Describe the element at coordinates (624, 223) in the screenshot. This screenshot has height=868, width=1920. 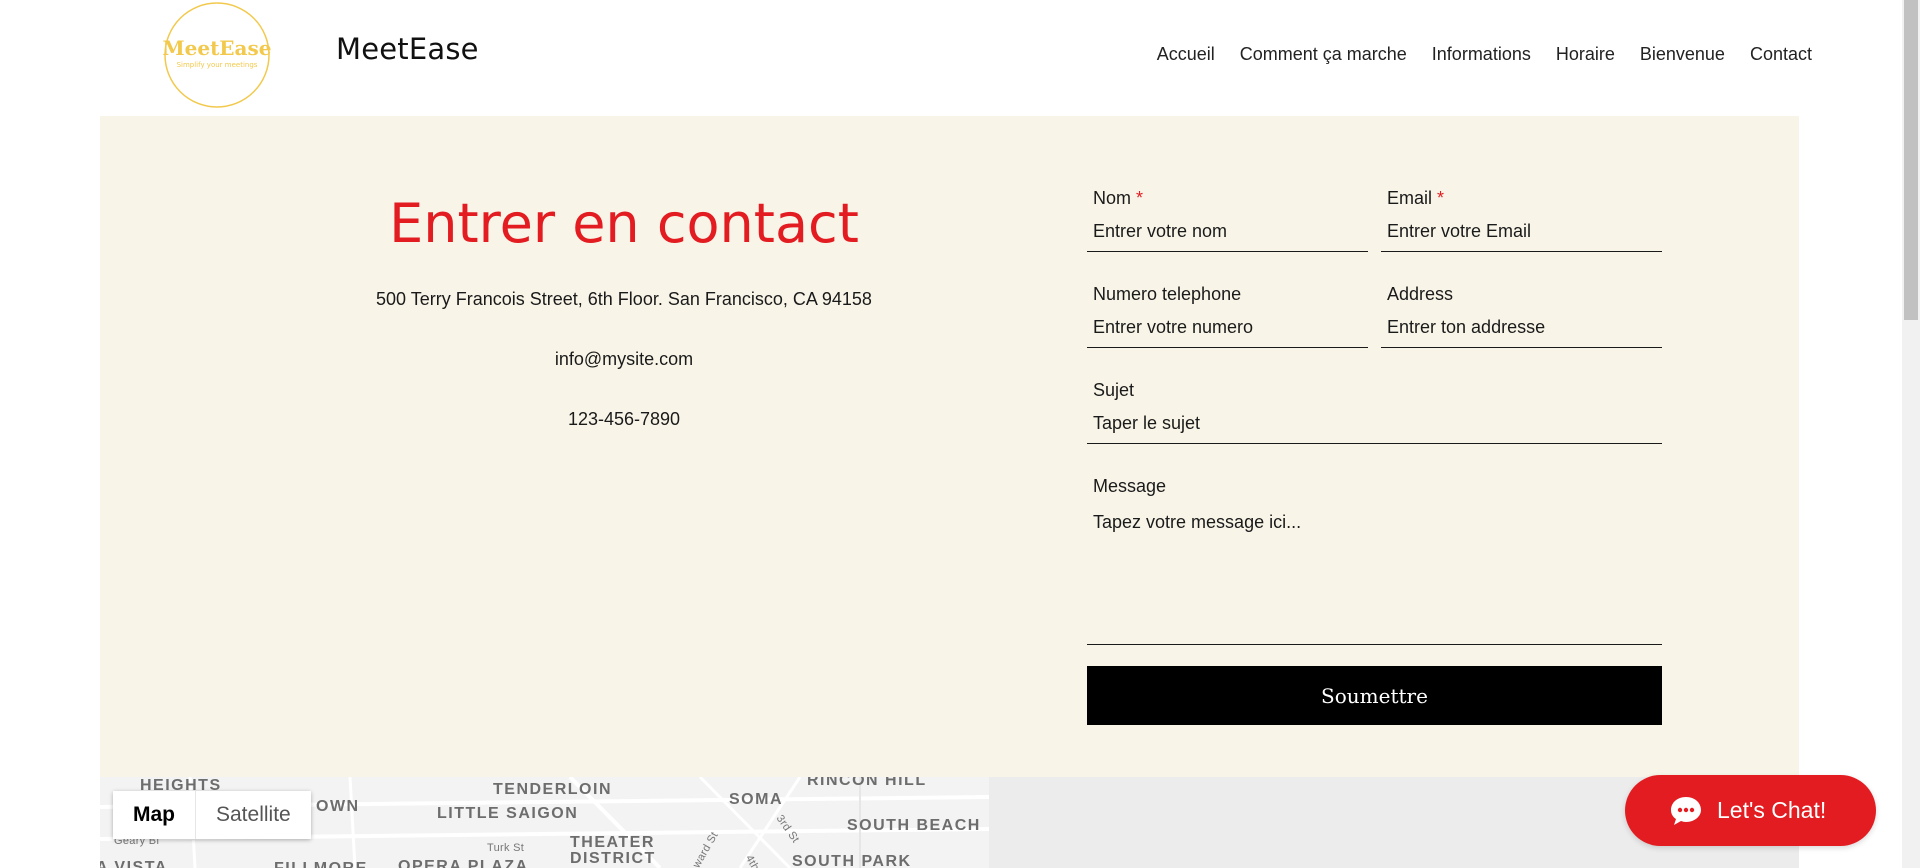
I see `contact-title: Entrer en contact` at that location.